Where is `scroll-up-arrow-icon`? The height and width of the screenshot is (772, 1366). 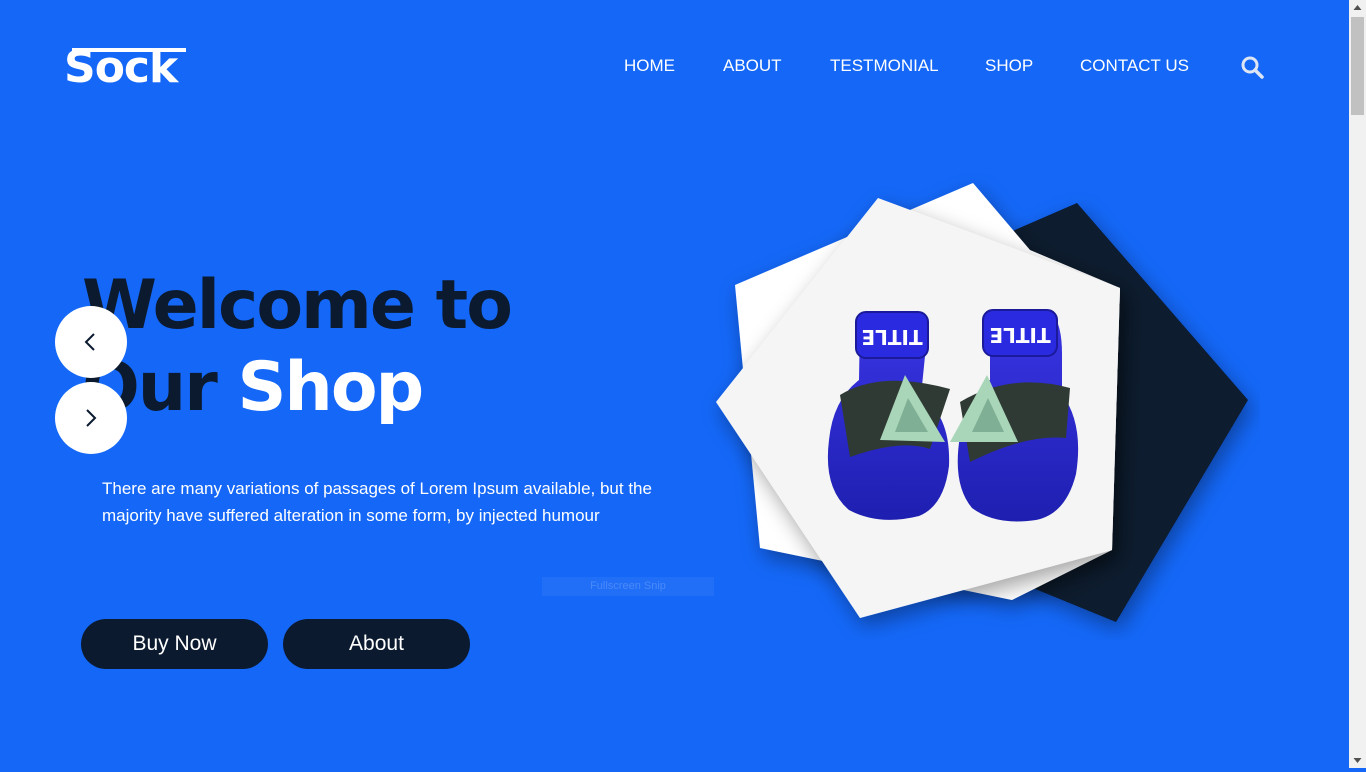 scroll-up-arrow-icon is located at coordinates (1357, 7).